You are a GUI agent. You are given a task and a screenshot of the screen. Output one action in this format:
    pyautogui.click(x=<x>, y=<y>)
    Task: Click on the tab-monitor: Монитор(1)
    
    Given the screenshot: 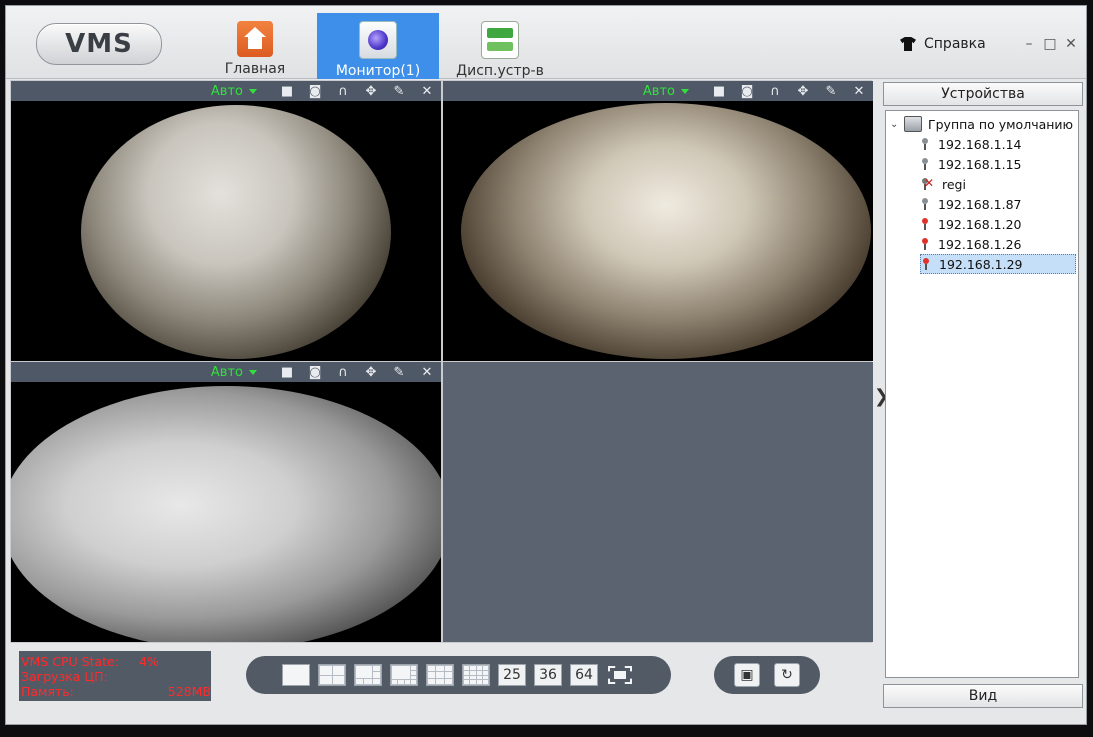 What is the action you would take?
    pyautogui.click(x=378, y=46)
    